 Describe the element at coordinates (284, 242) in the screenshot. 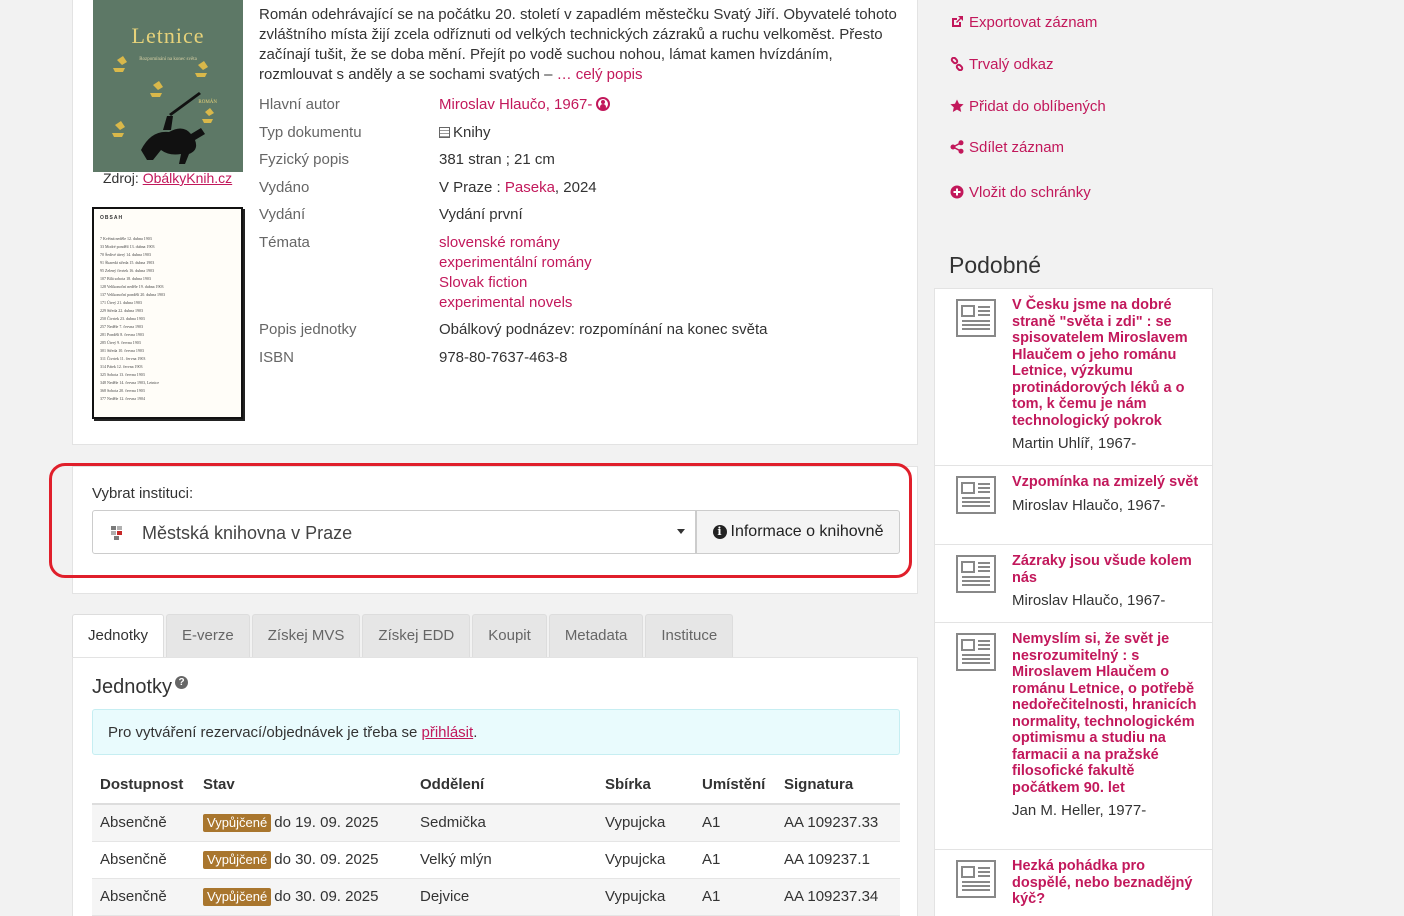

I see `topics-label: Témata` at that location.